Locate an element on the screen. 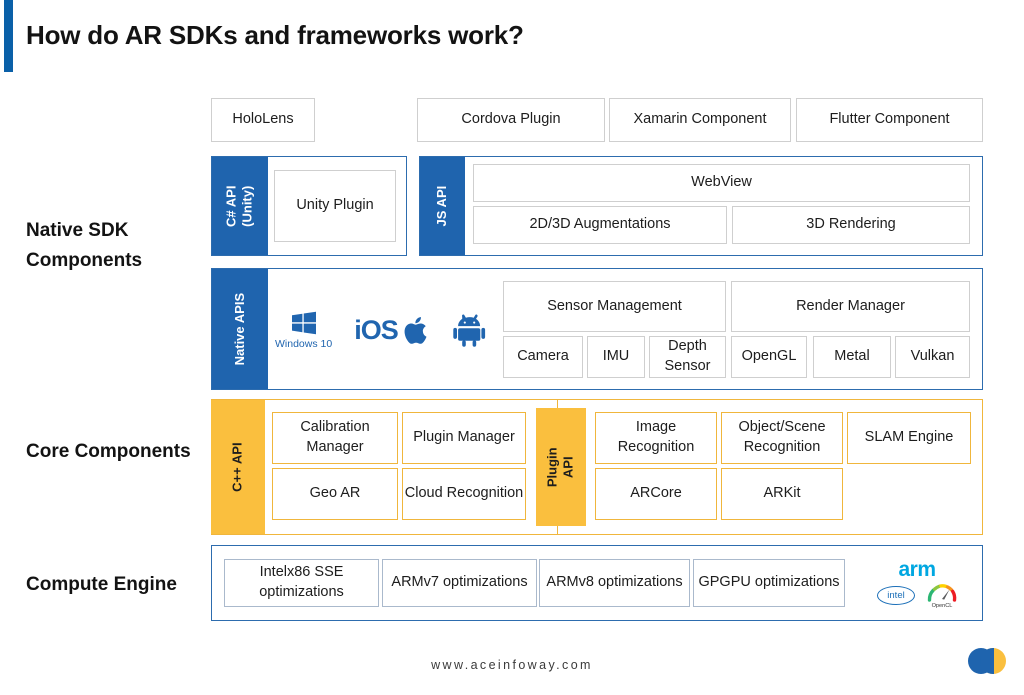 The image size is (1024, 695). plate-depth-sensor: Depth Sensor is located at coordinates (687, 357).